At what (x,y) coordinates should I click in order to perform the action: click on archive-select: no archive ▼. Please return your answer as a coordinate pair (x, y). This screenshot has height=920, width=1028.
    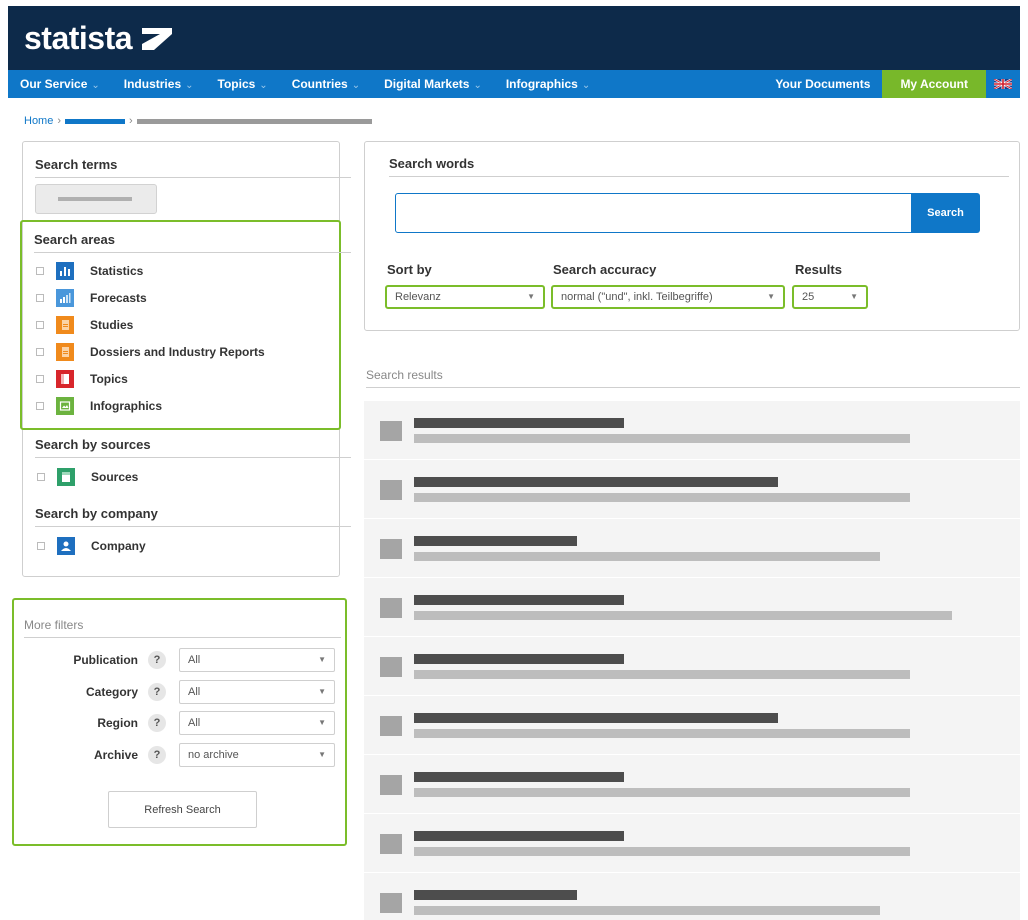
    Looking at the image, I should click on (257, 755).